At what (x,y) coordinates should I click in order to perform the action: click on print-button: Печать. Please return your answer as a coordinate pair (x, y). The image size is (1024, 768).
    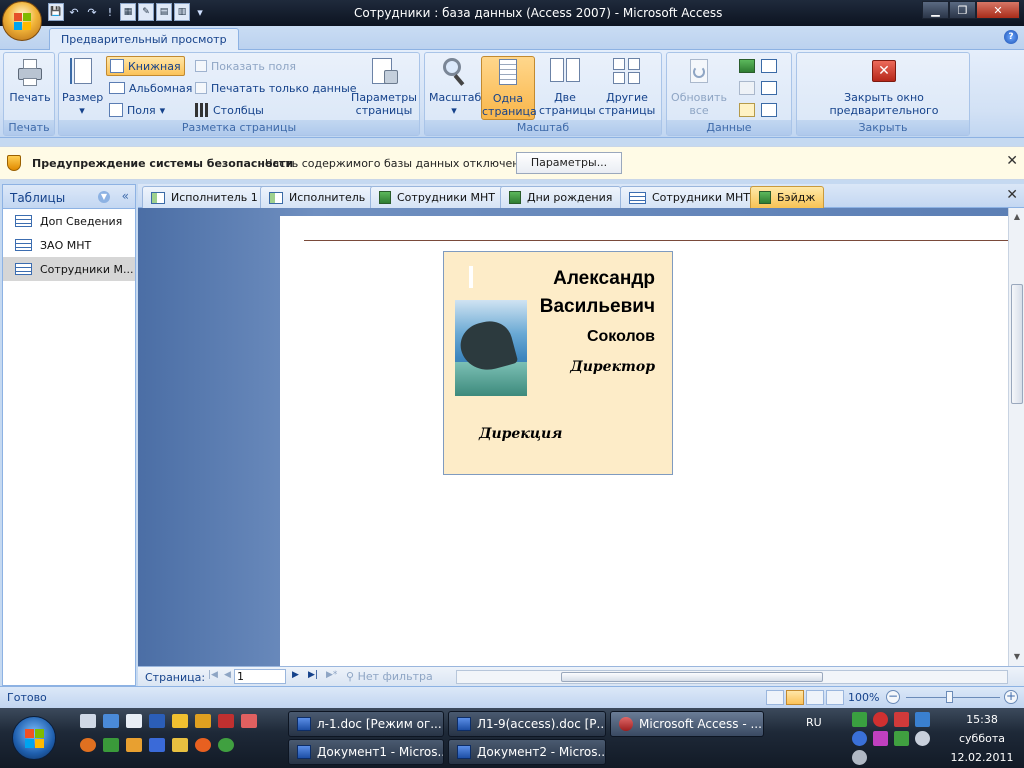
    Looking at the image, I should click on (30, 80).